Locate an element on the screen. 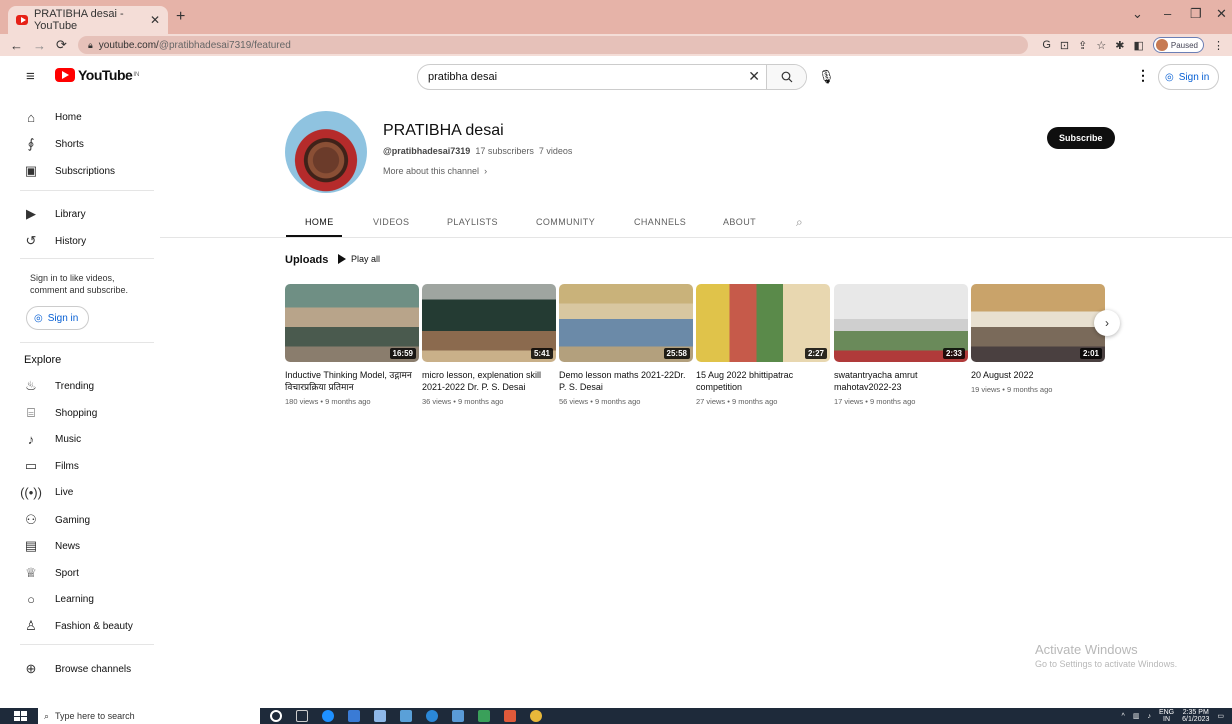  windows-start-icon is located at coordinates (21, 716).